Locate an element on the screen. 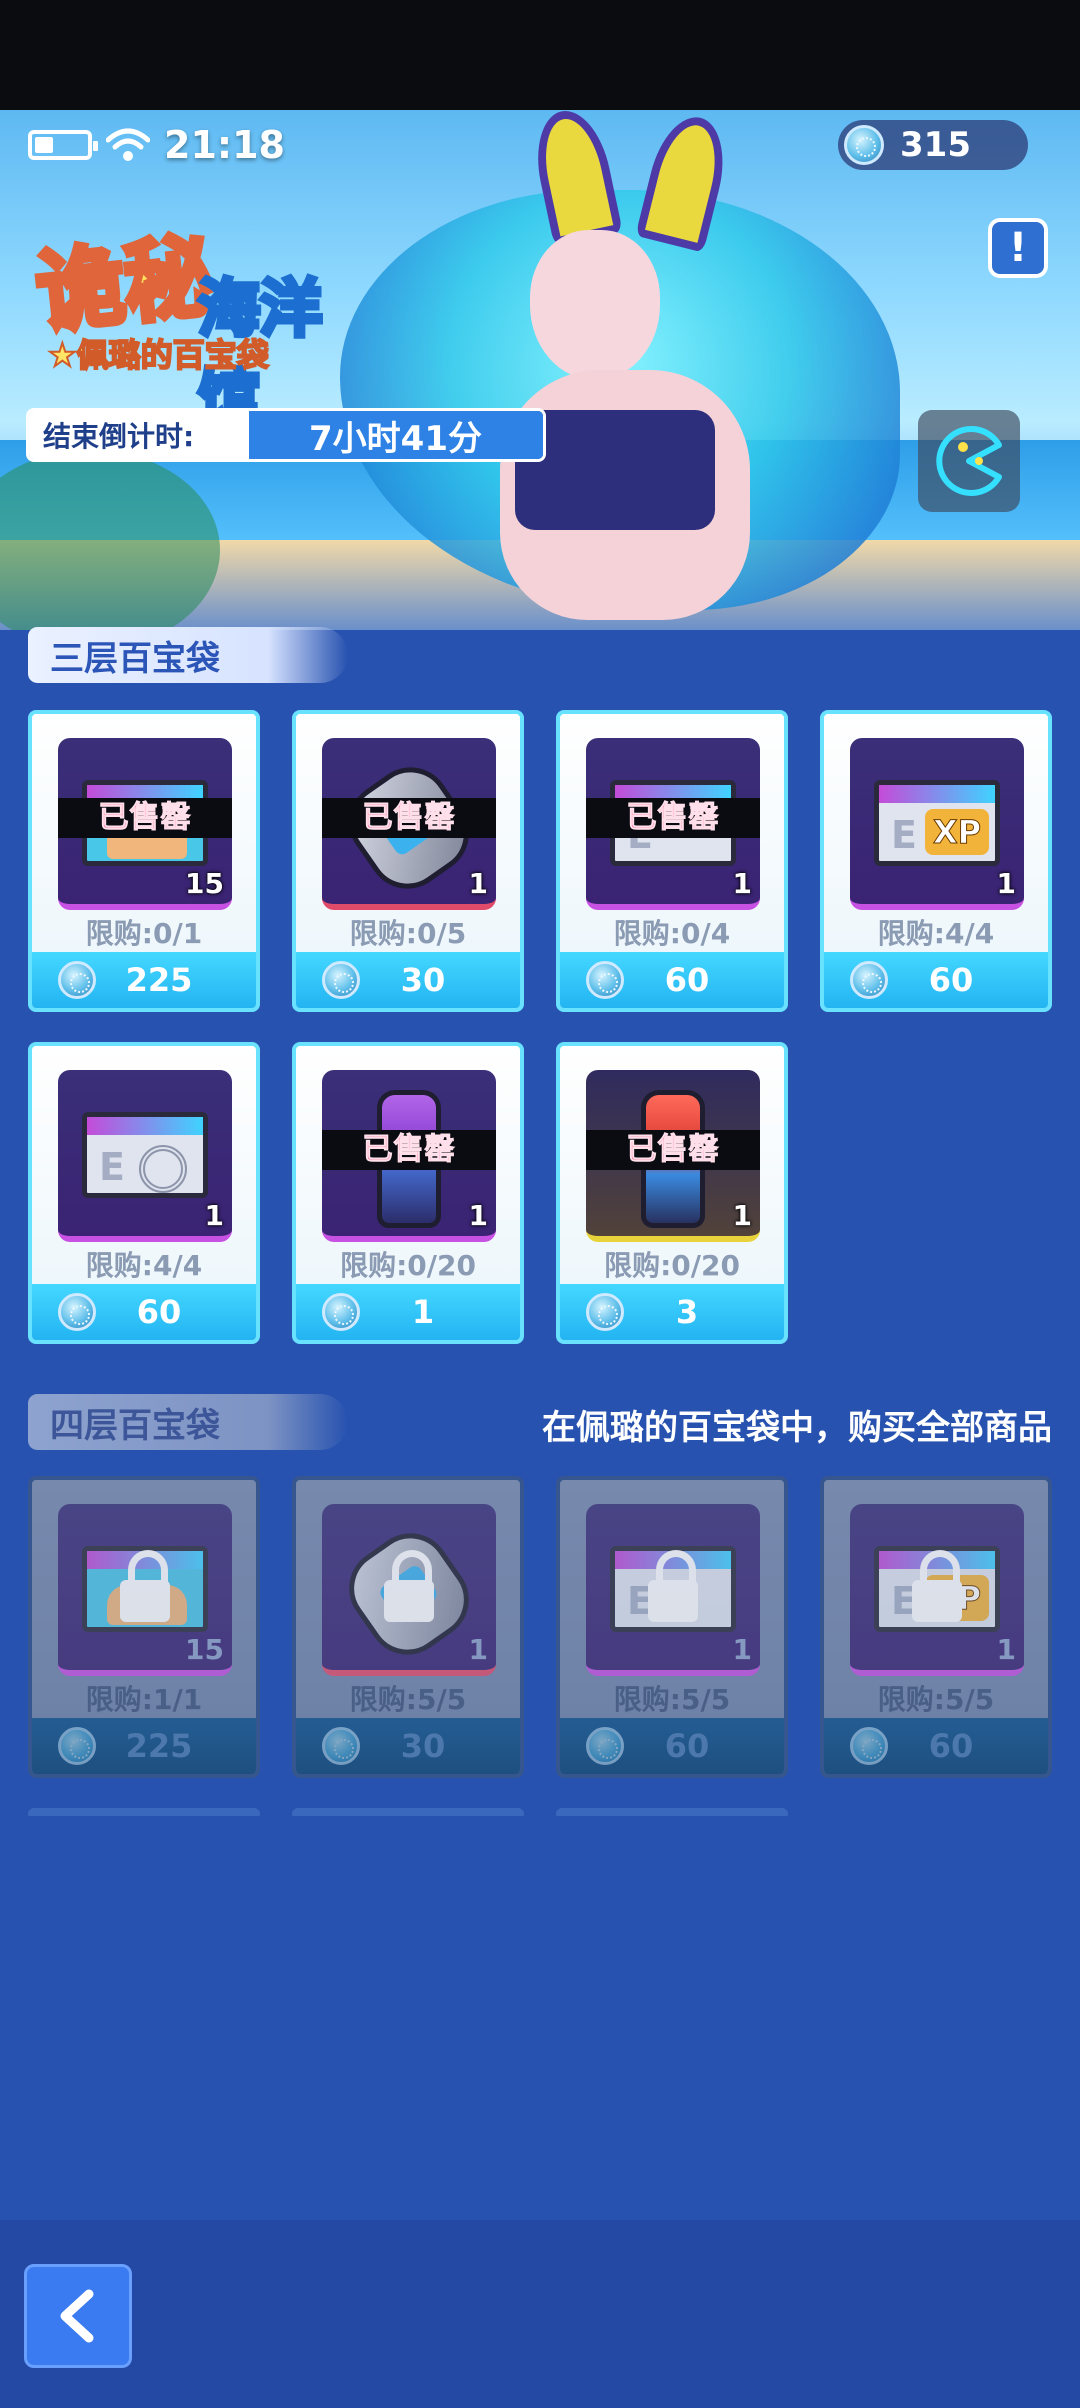 This screenshot has height=2408, width=1080. exclamation-icon: ! is located at coordinates (1018, 248).